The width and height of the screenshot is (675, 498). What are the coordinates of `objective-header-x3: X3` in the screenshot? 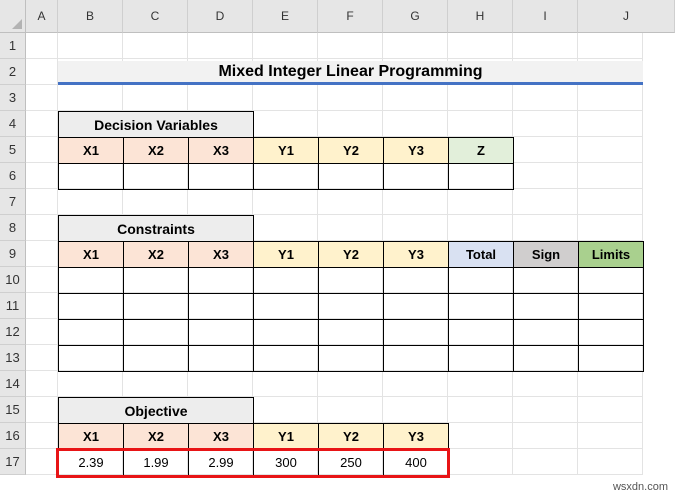 It's located at (221, 436).